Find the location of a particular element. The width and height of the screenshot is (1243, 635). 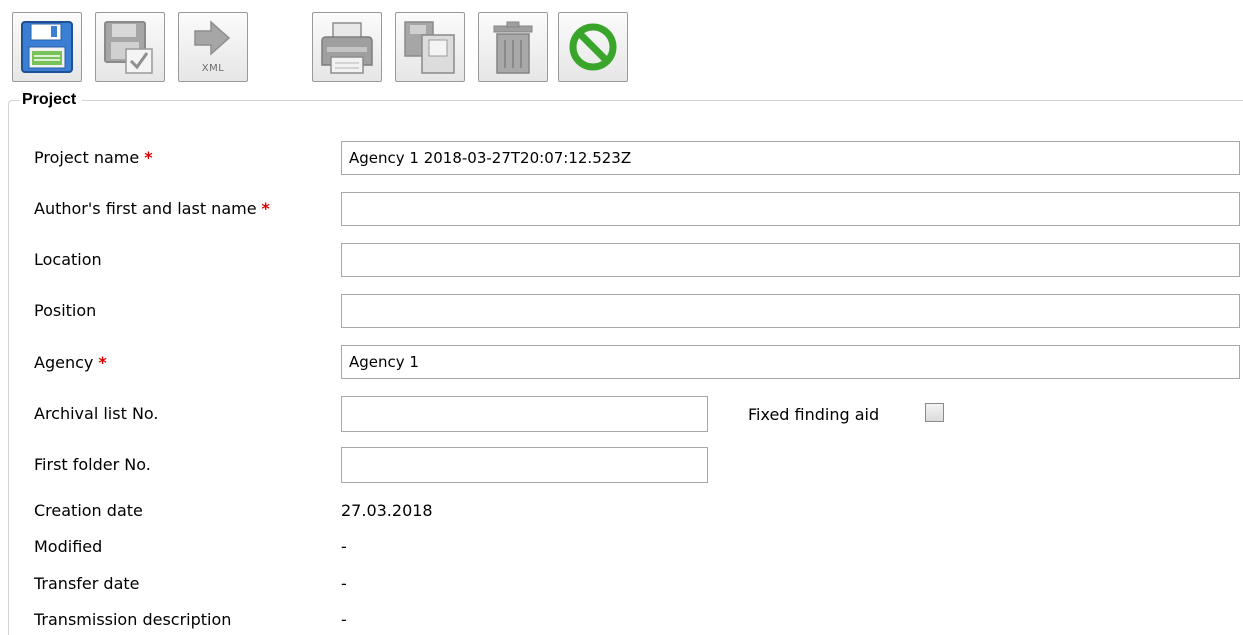

save-validate-button is located at coordinates (130, 47).